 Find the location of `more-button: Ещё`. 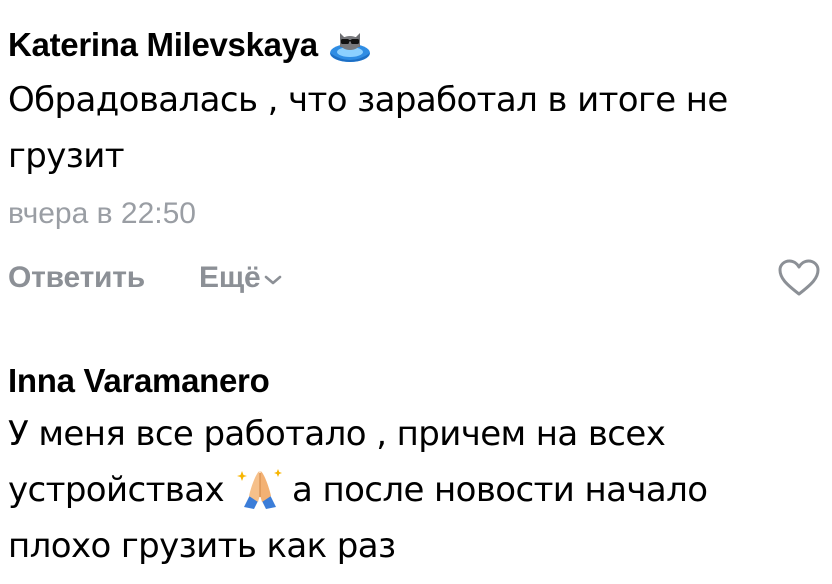

more-button: Ещё is located at coordinates (240, 278).